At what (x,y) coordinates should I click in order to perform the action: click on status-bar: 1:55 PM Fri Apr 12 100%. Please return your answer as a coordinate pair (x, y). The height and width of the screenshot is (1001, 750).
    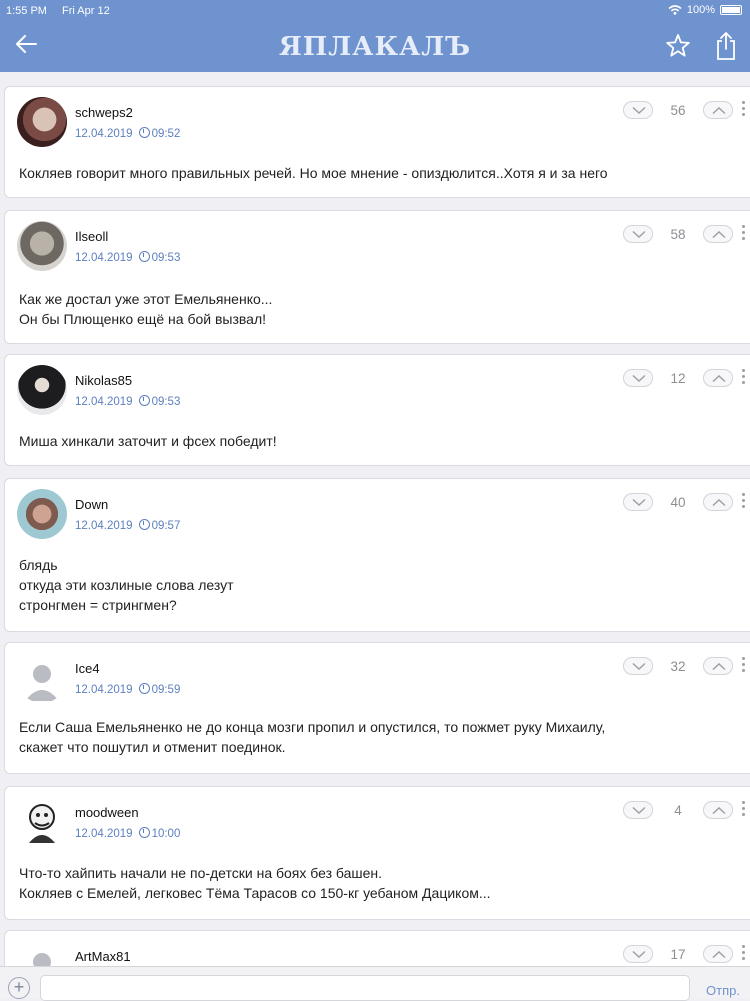
    Looking at the image, I should click on (375, 11).